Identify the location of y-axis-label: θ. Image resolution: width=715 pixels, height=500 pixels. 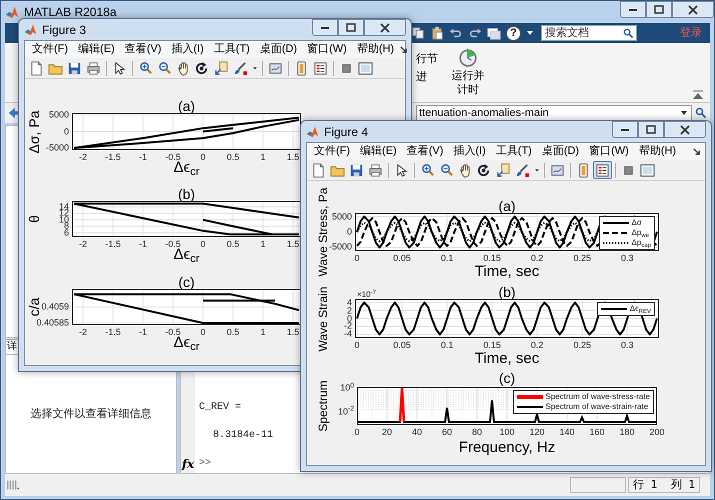
(34, 219).